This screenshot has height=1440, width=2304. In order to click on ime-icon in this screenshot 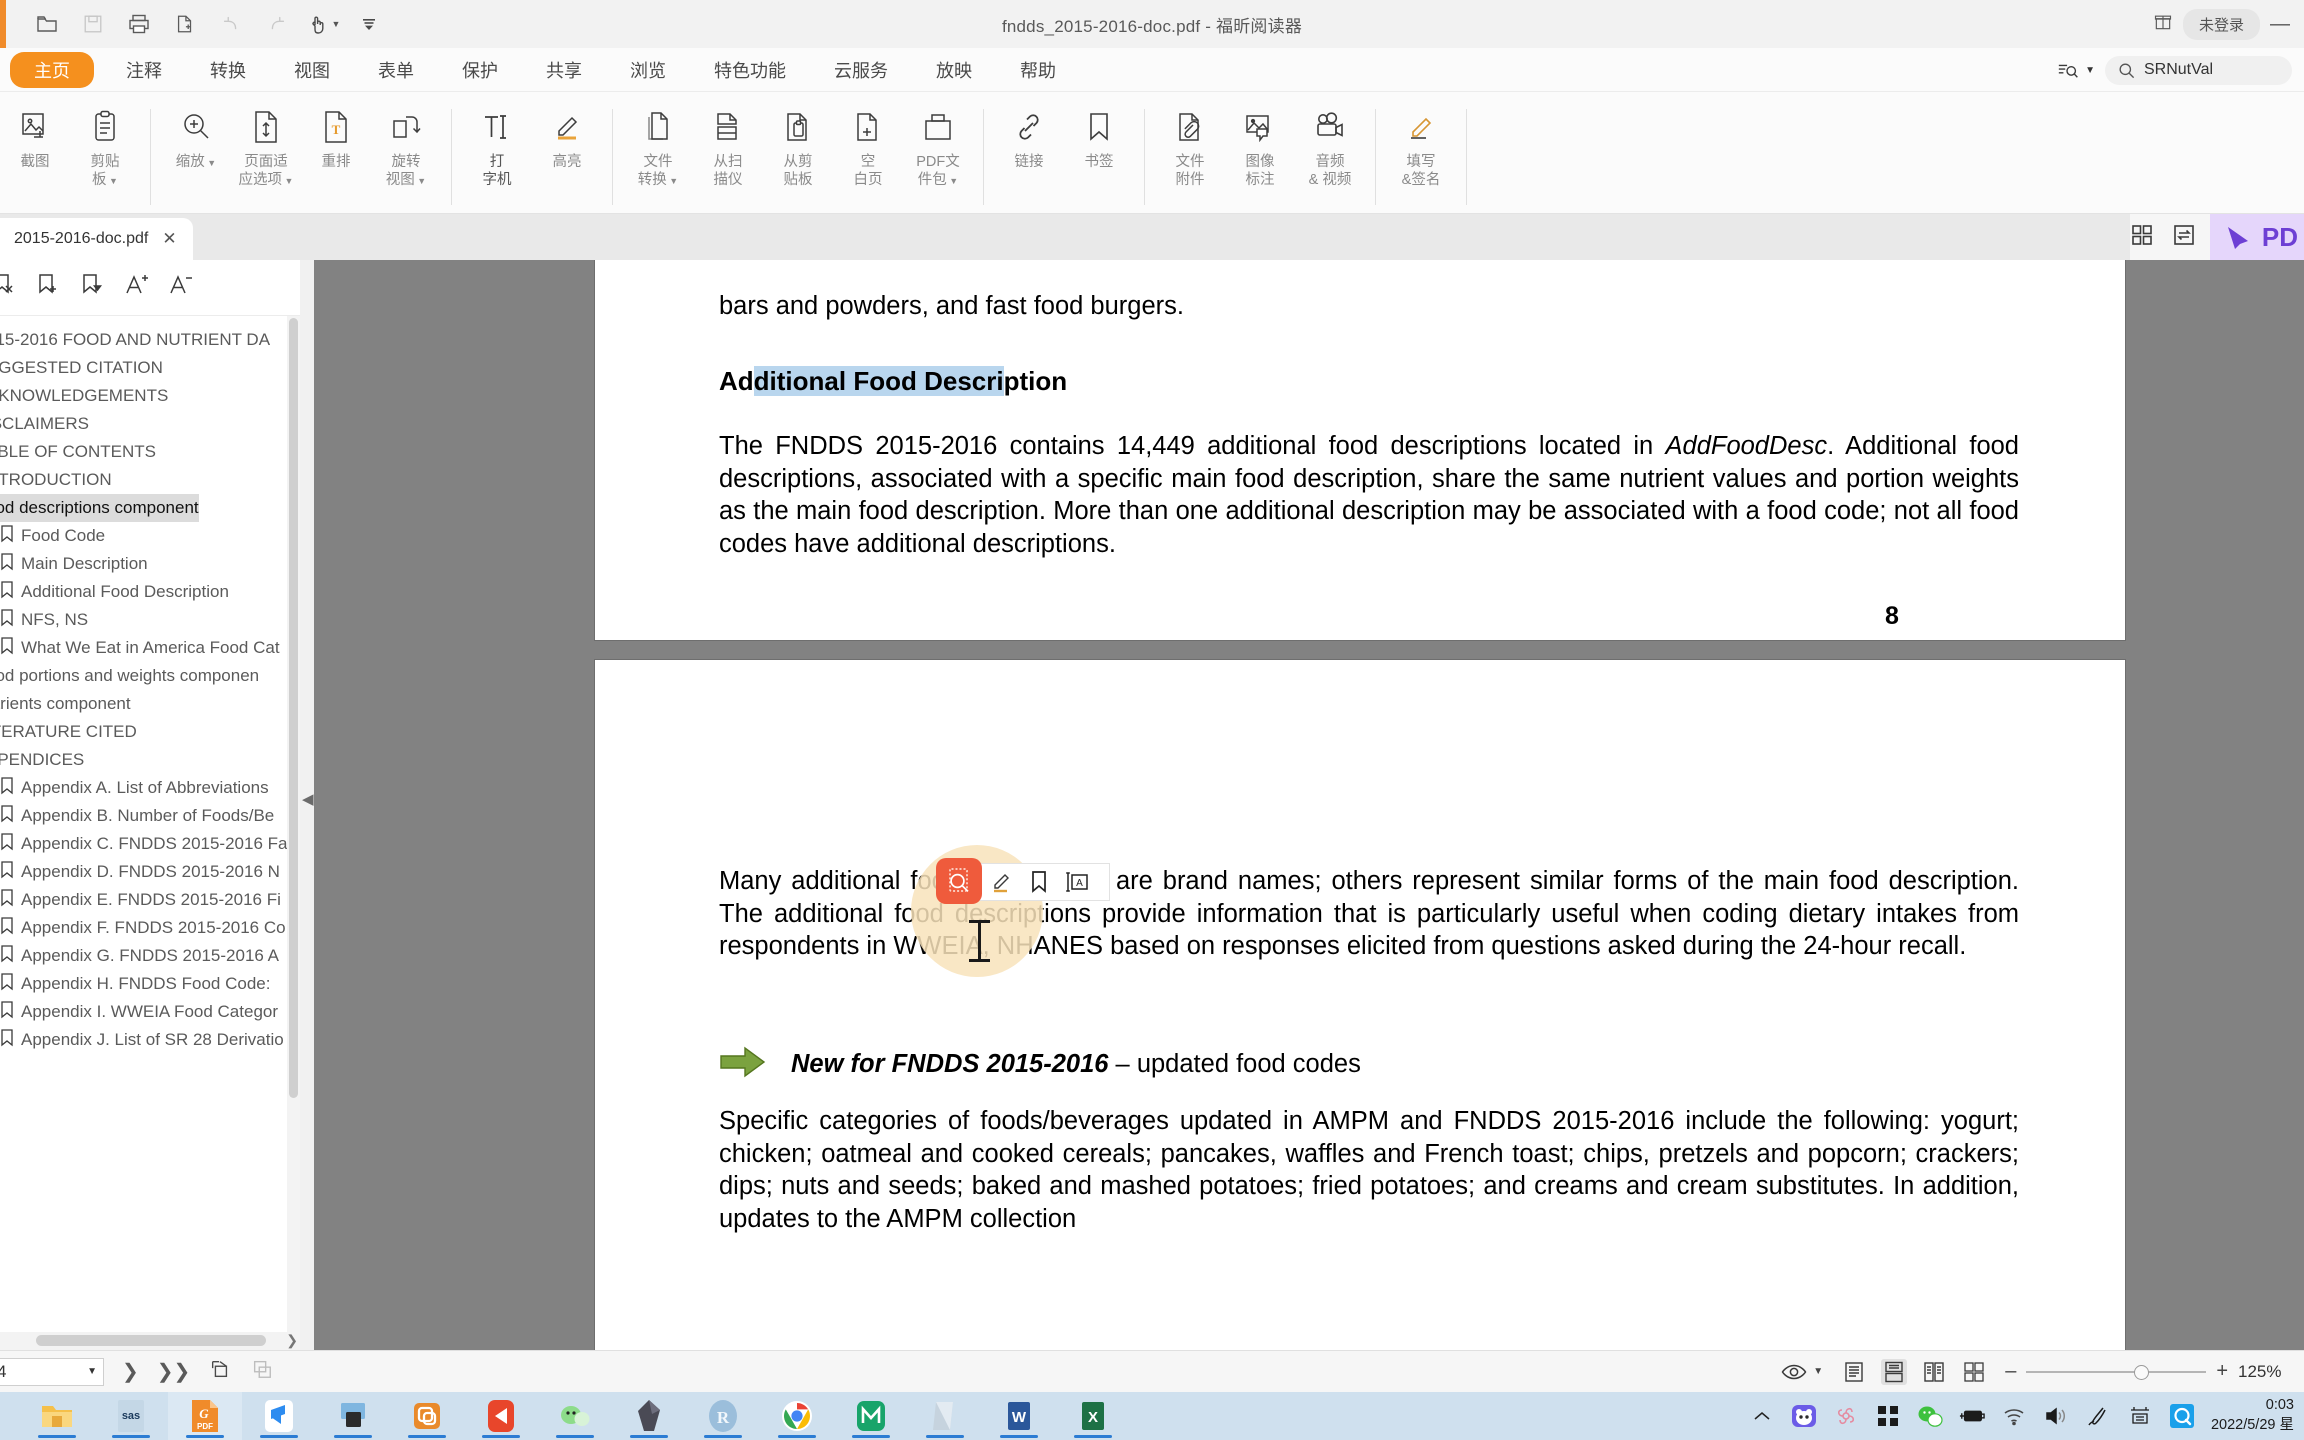, I will do `click(2140, 1416)`.